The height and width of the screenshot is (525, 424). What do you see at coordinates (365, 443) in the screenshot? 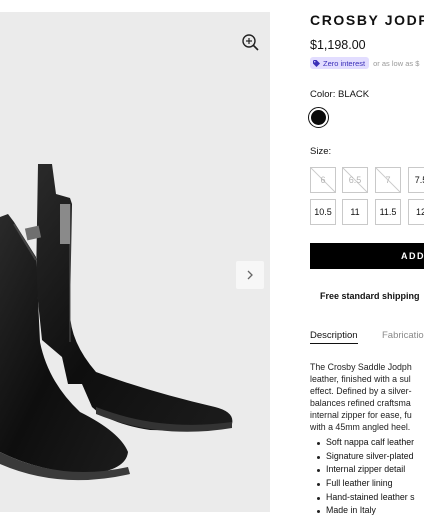
I see `feature-item: Soft nappa calf leather` at bounding box center [365, 443].